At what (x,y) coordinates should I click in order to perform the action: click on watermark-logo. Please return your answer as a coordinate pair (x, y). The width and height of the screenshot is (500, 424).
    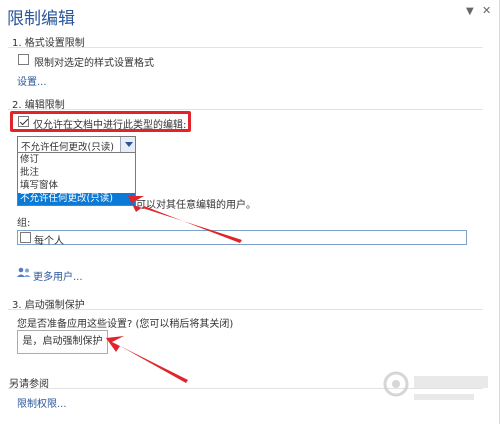
    Looking at the image, I should click on (435, 385).